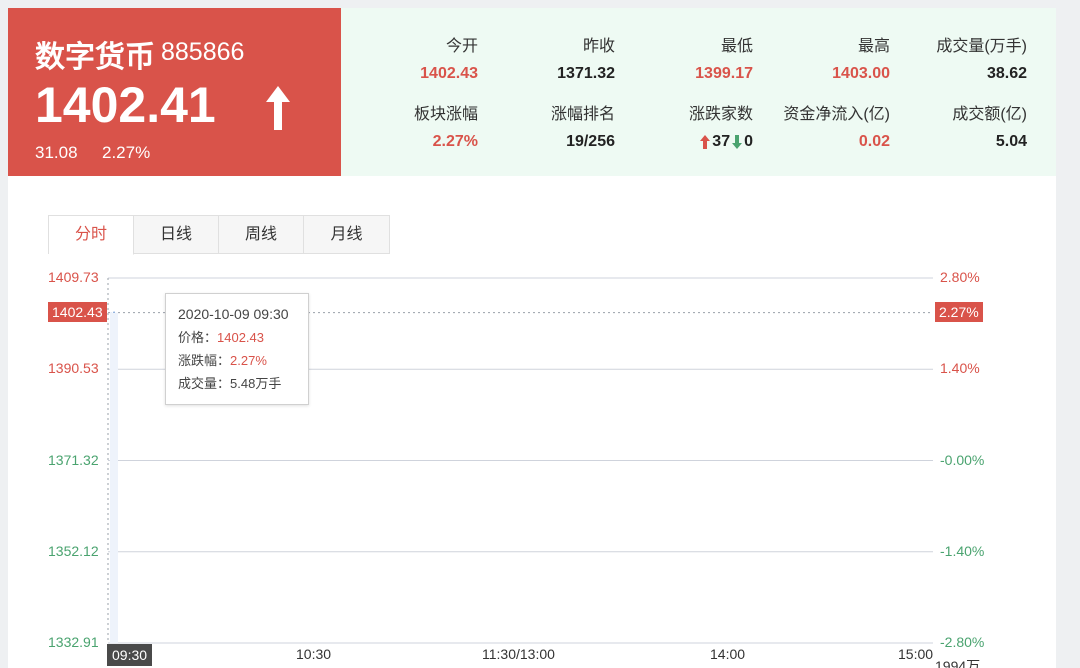 Image resolution: width=1080 pixels, height=668 pixels. Describe the element at coordinates (77, 312) in the screenshot. I see `current-price-badge: 1402.43` at that location.